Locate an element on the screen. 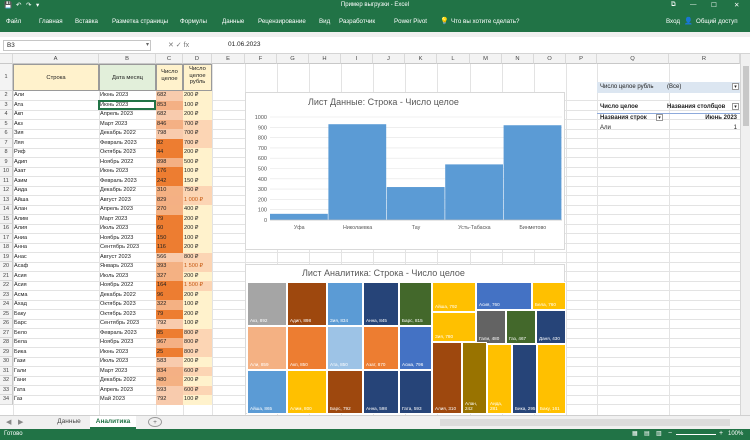 This screenshot has height=440, width=750. treemap-tile: Алия, 310 is located at coordinates (447, 378).